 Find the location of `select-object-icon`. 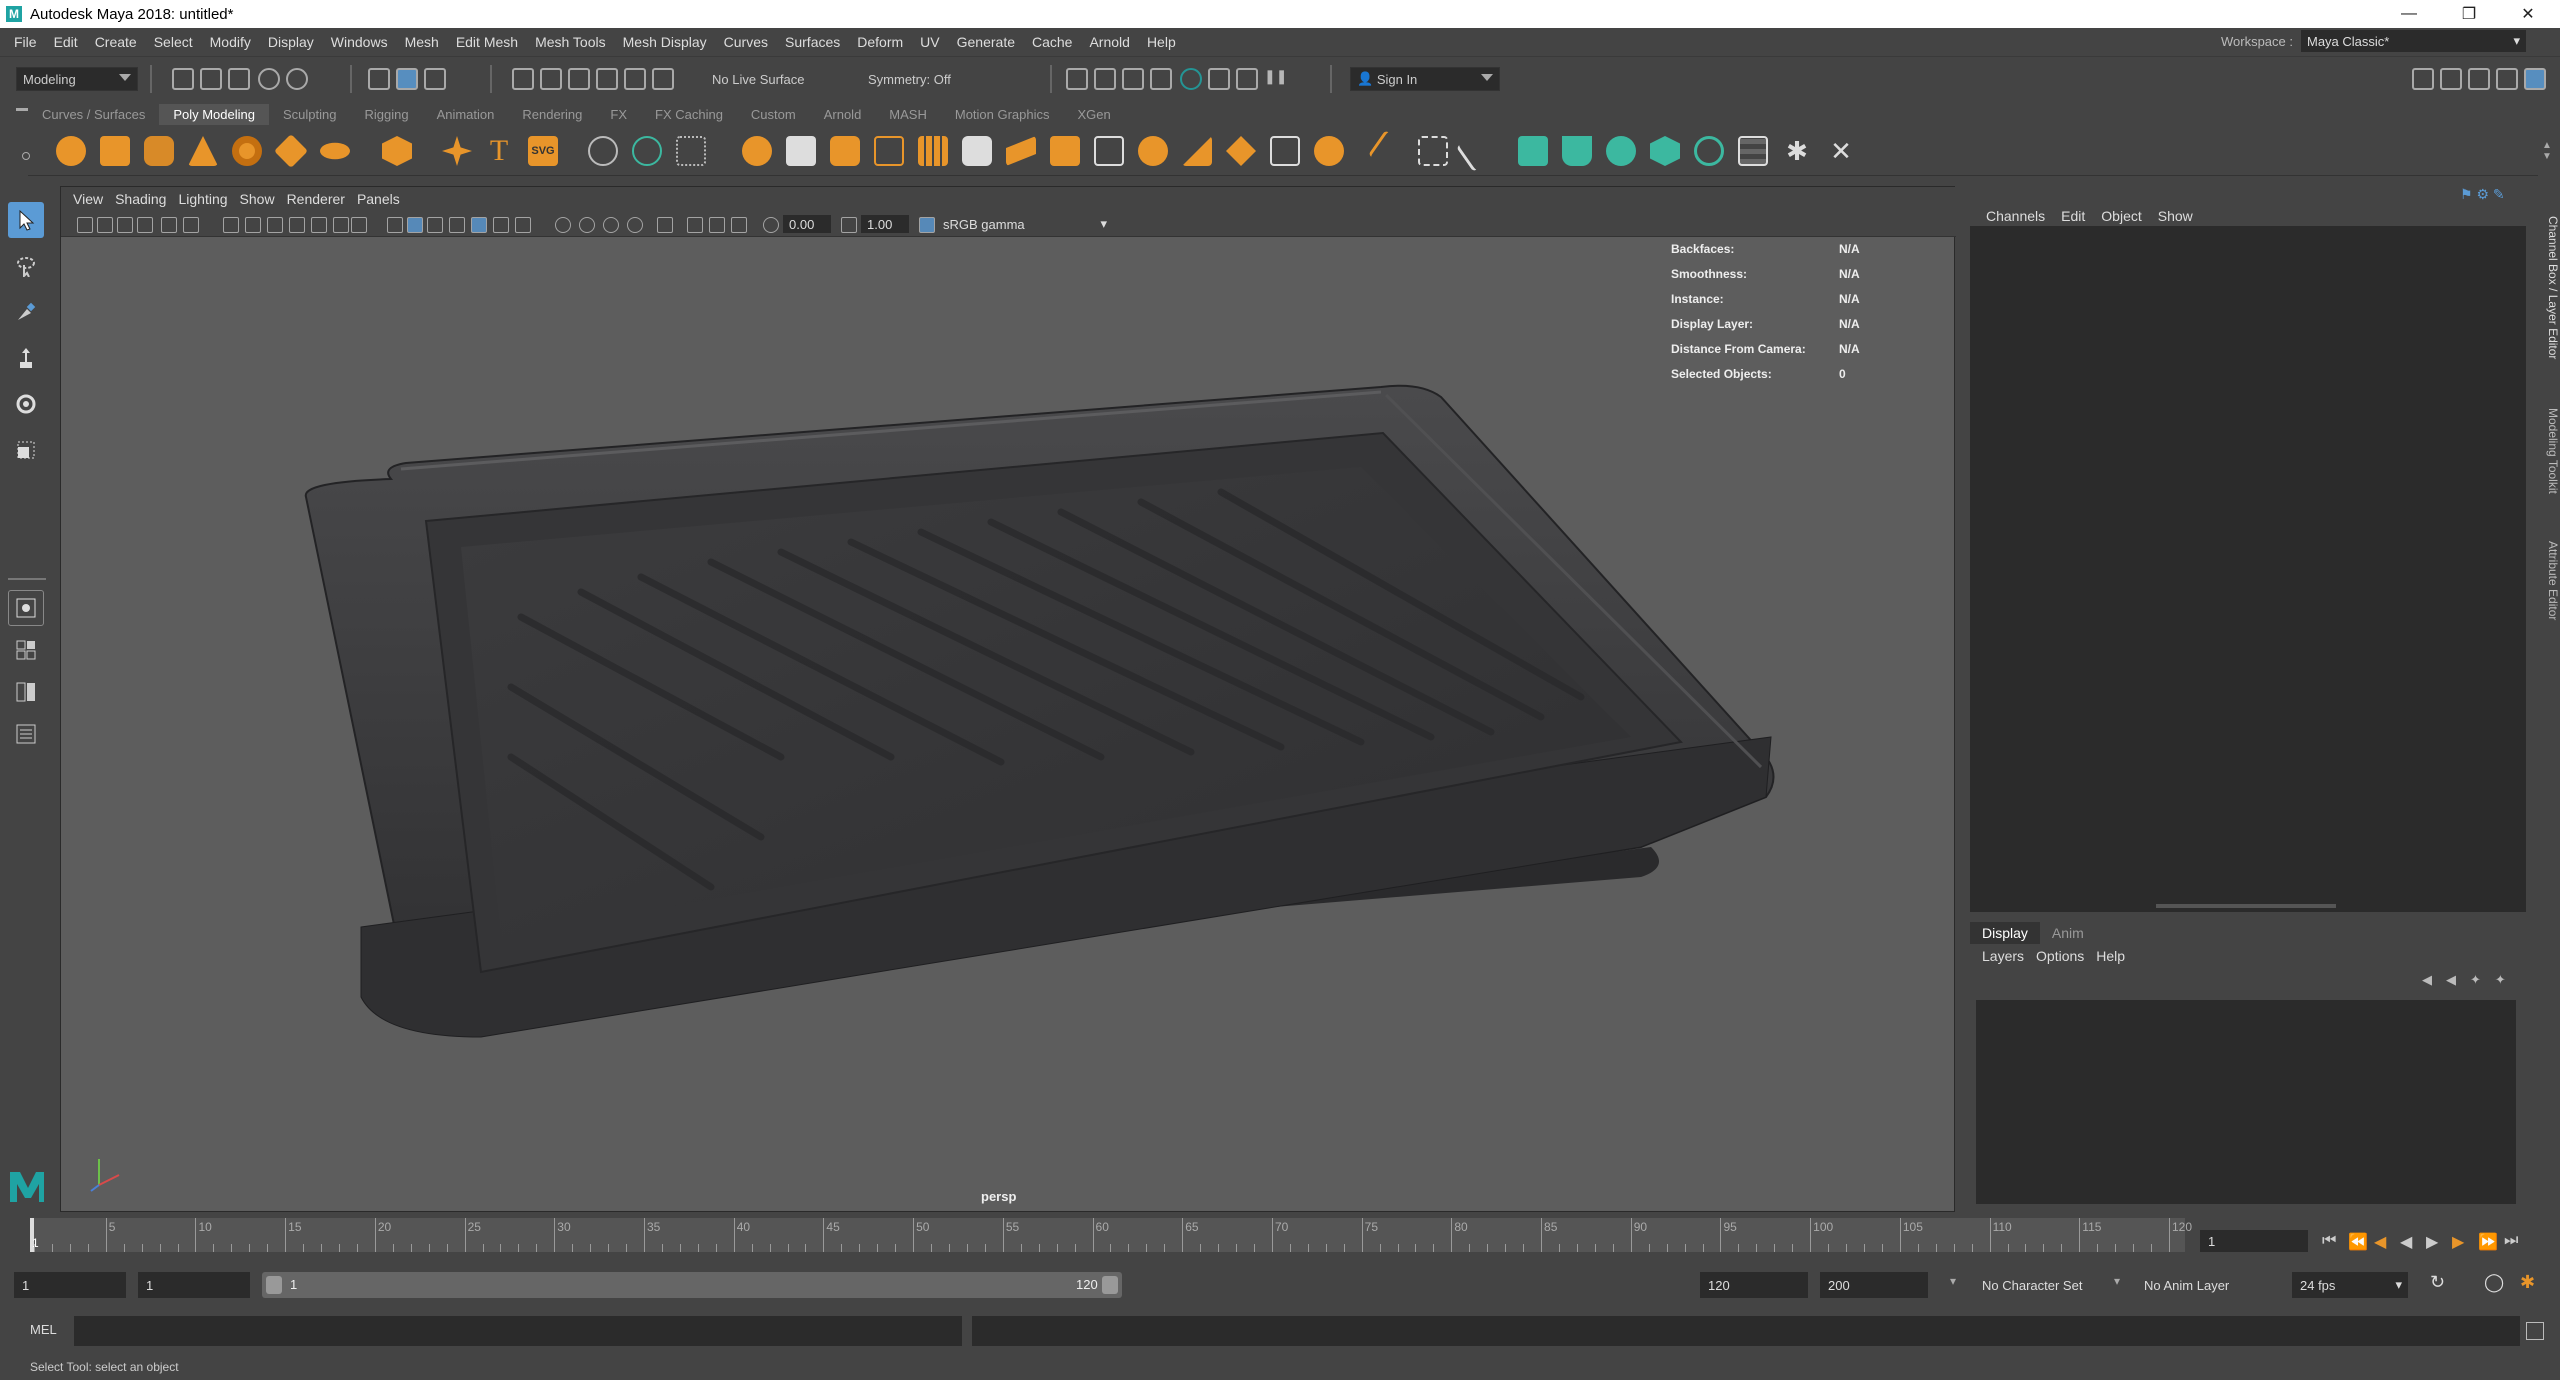

select-object-icon is located at coordinates (407, 79).